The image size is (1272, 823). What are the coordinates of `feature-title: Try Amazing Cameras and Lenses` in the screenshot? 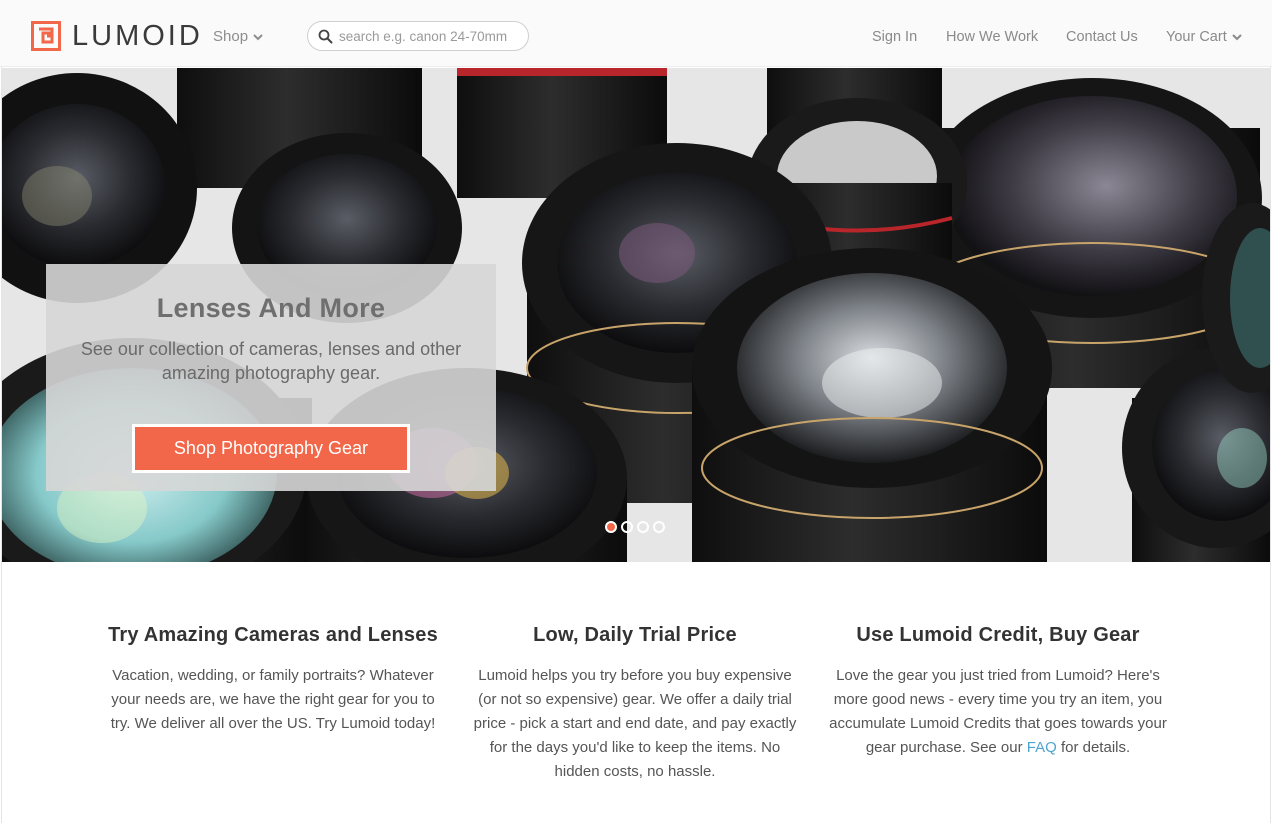 It's located at (273, 635).